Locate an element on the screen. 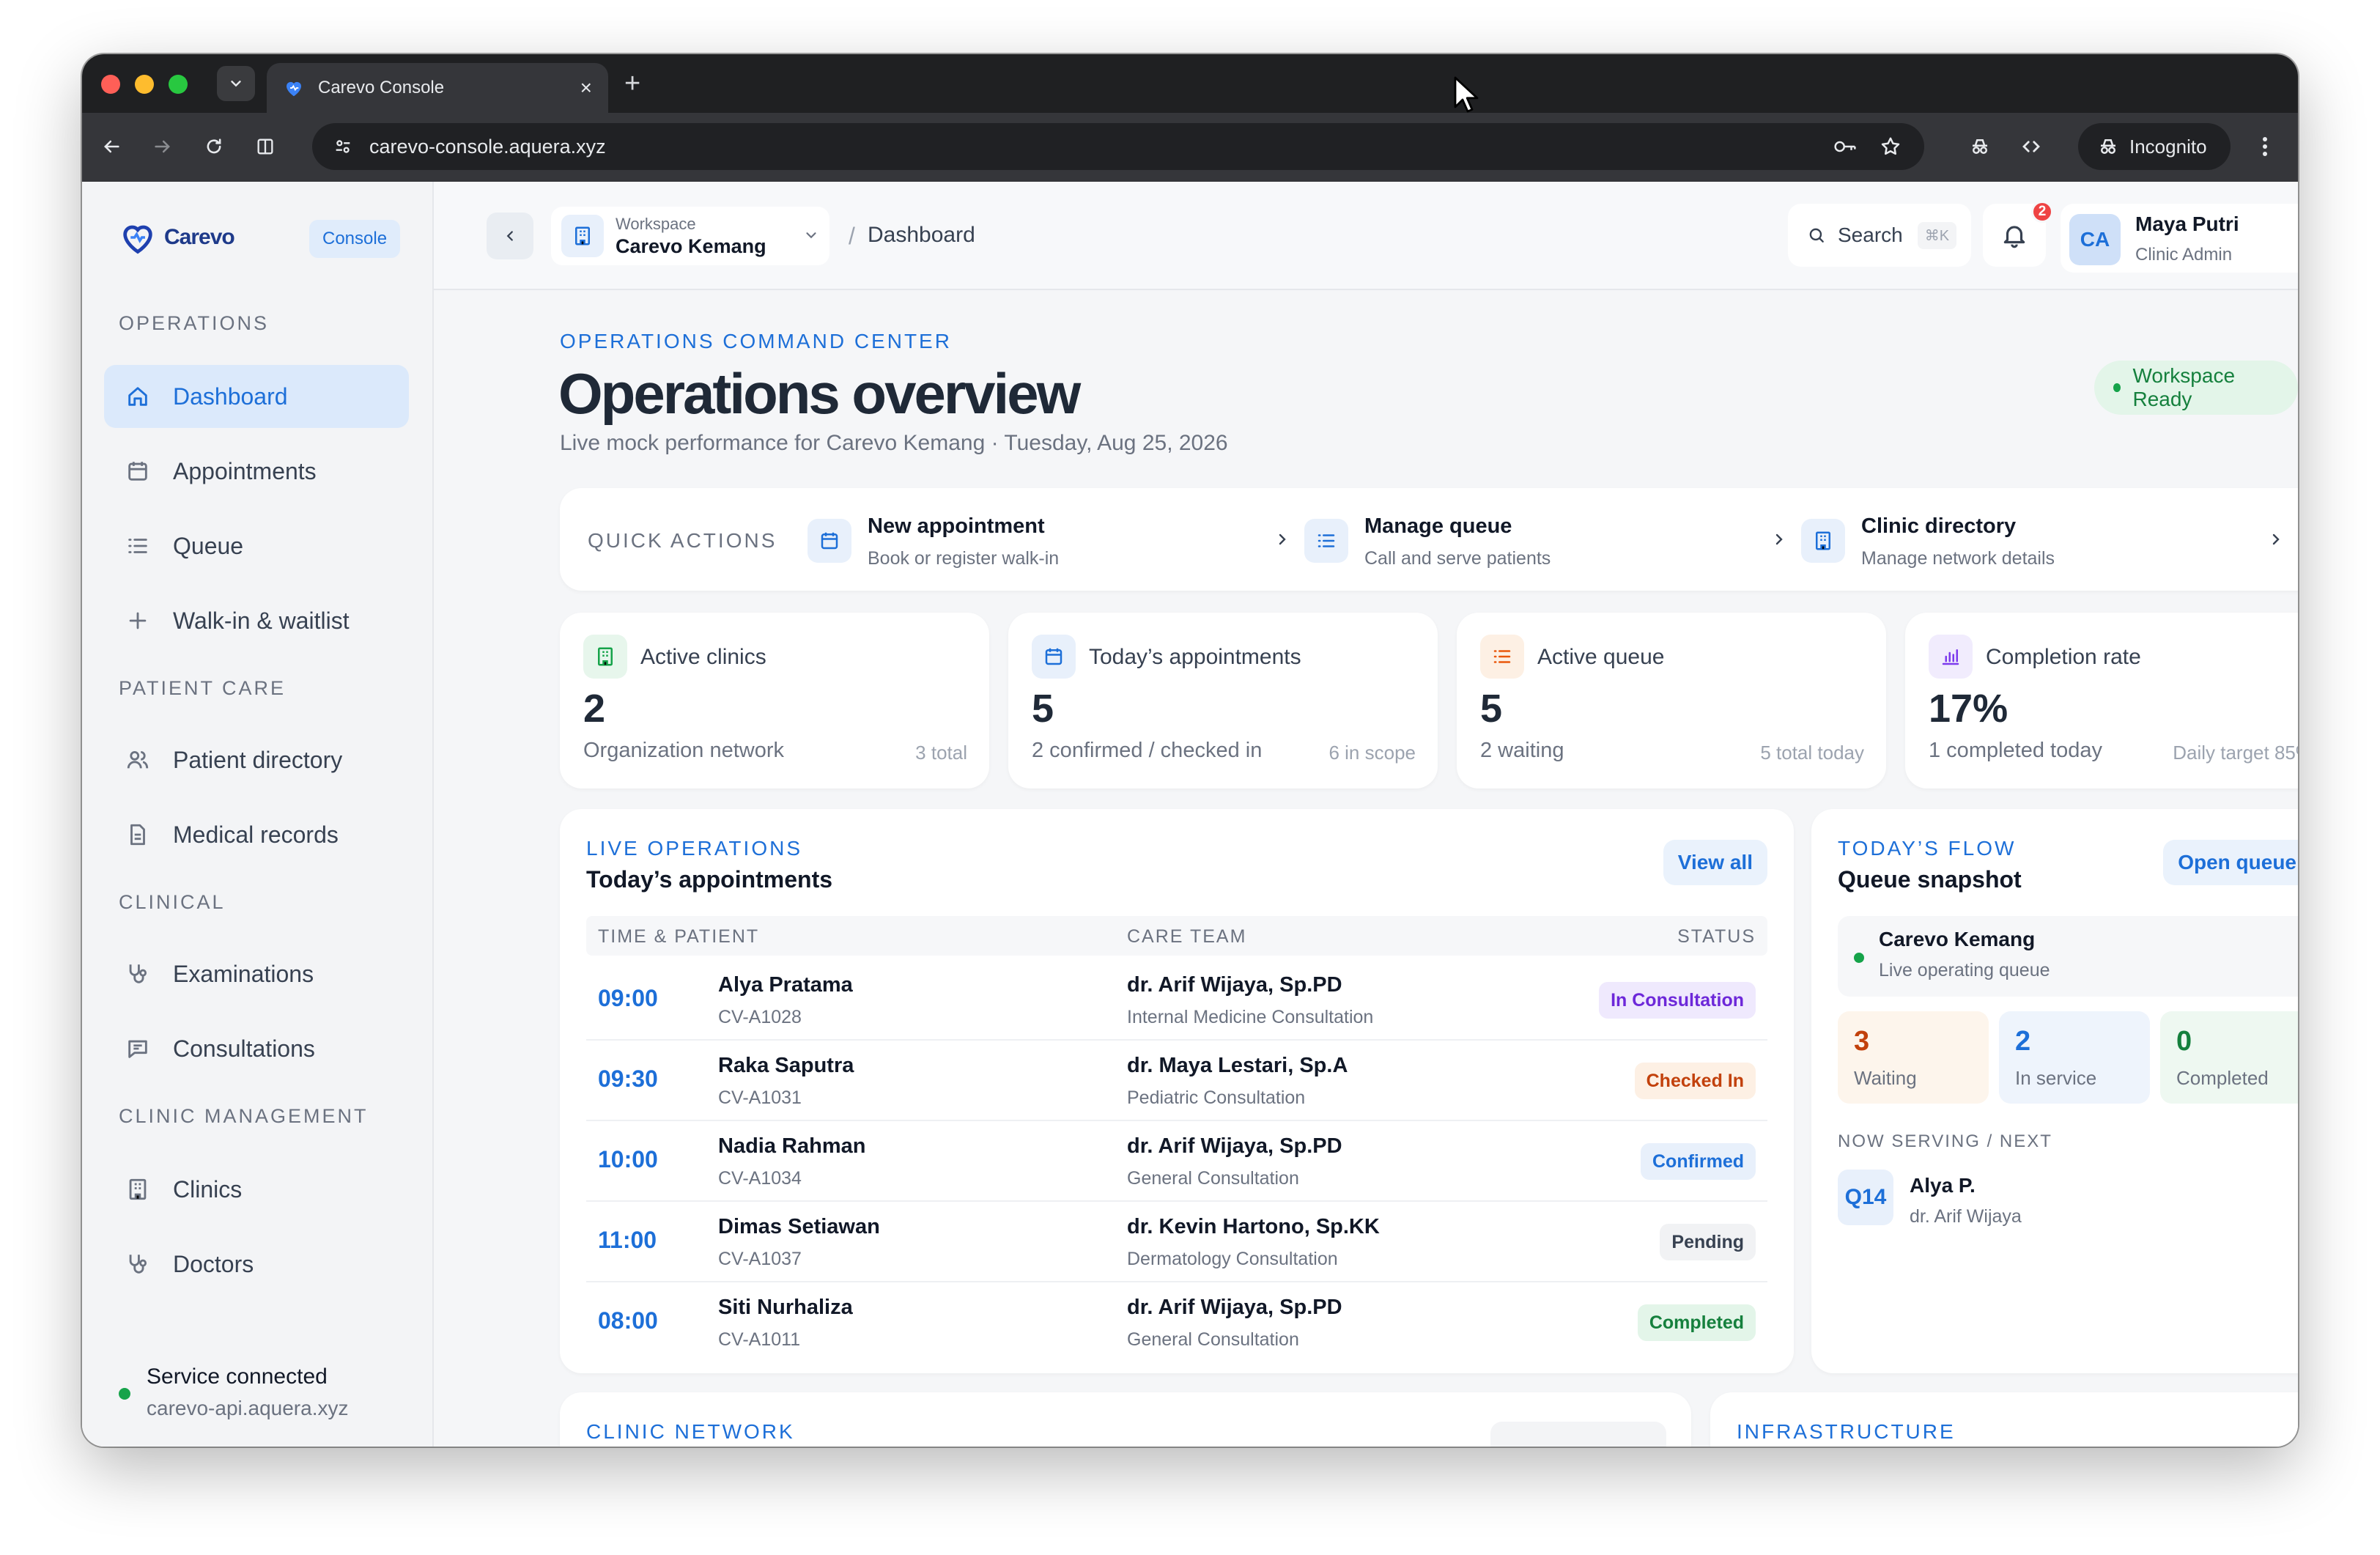 The width and height of the screenshot is (2380, 1555). sidebar-item-medical-records: Medical records is located at coordinates (256, 834).